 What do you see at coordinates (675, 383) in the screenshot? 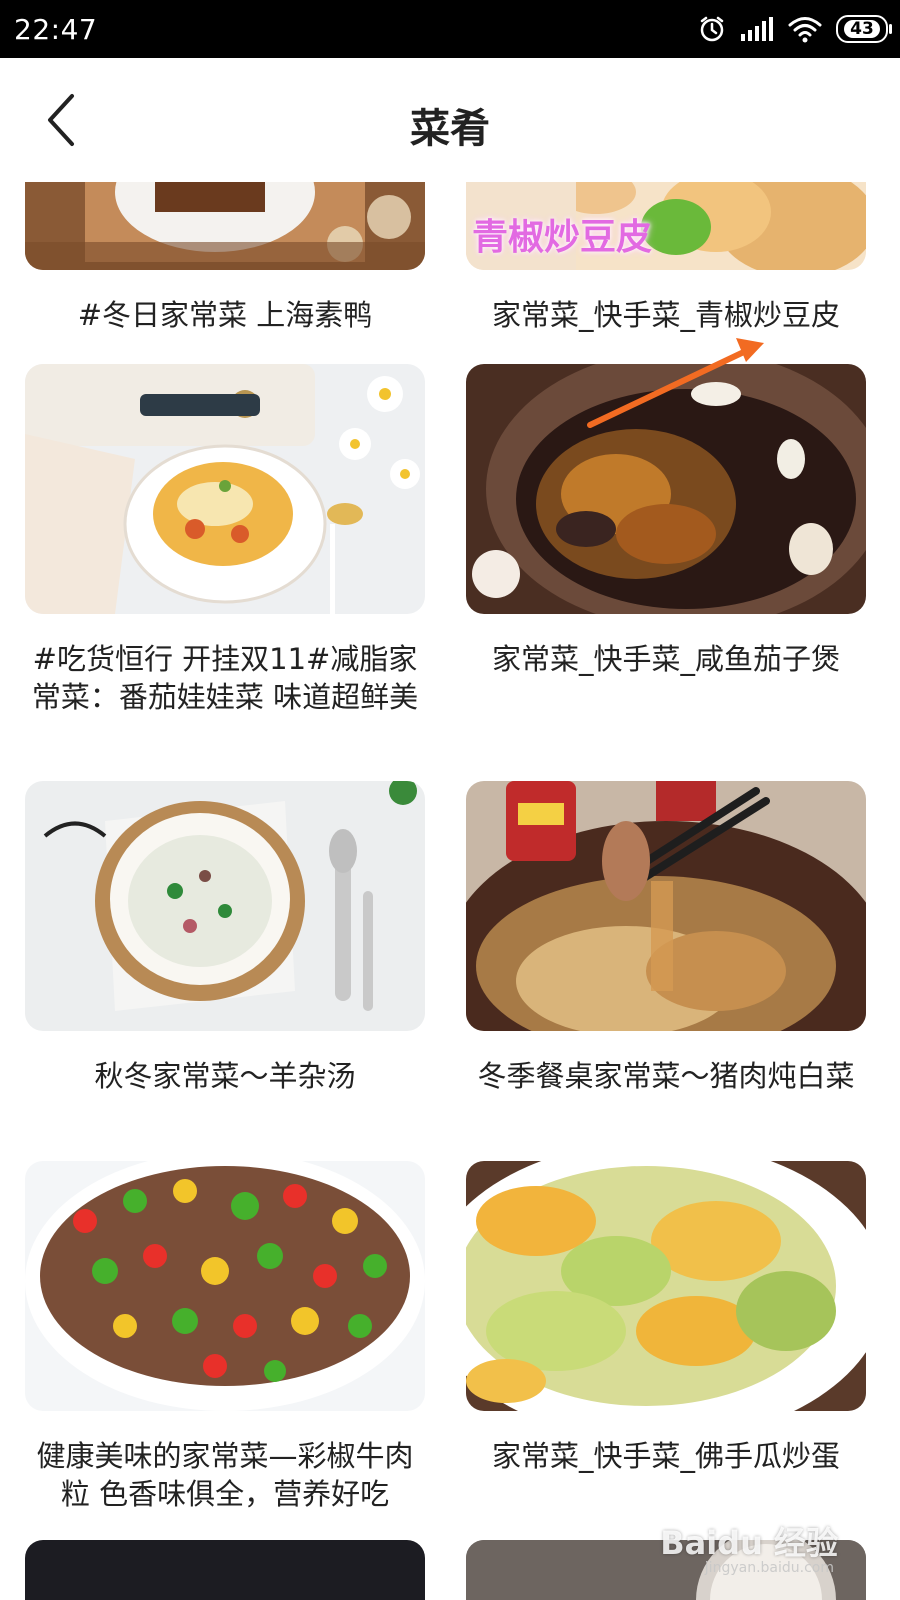
I see `annotation-arrow` at bounding box center [675, 383].